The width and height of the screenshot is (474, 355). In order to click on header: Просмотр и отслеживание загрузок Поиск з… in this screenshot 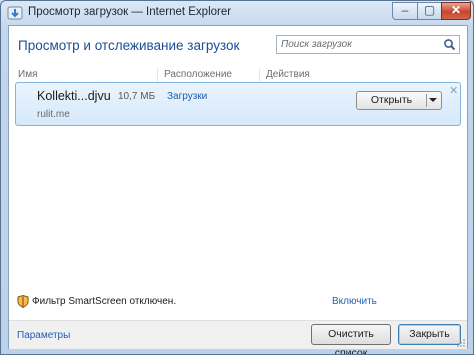, I will do `click(238, 45)`.